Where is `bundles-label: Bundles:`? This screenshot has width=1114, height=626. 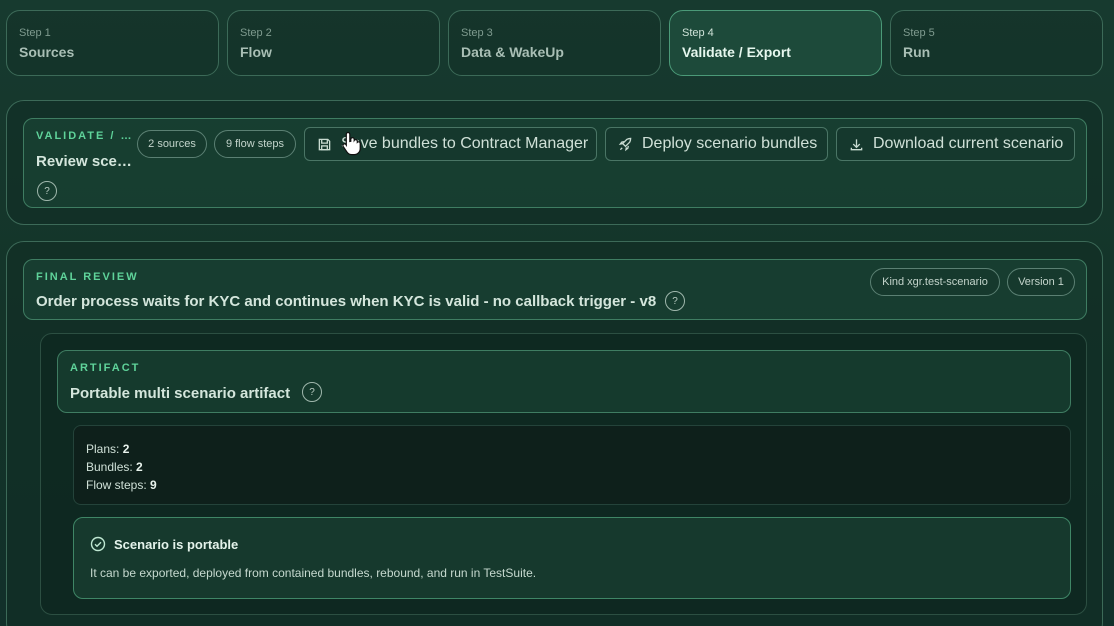
bundles-label: Bundles: is located at coordinates (109, 467).